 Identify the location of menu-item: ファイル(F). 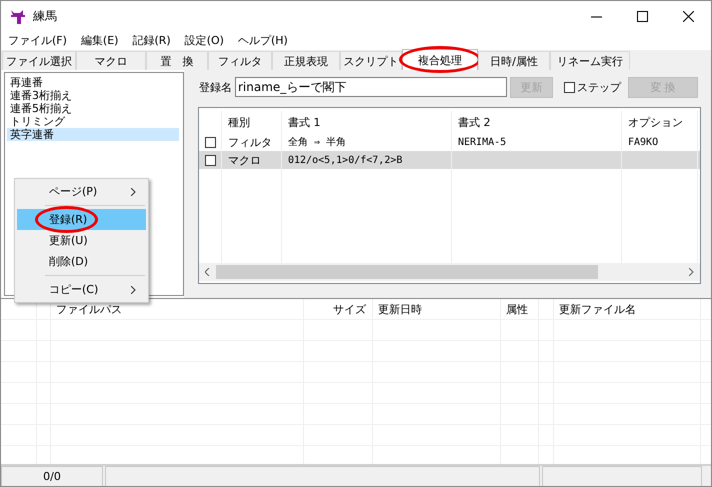
(37, 41).